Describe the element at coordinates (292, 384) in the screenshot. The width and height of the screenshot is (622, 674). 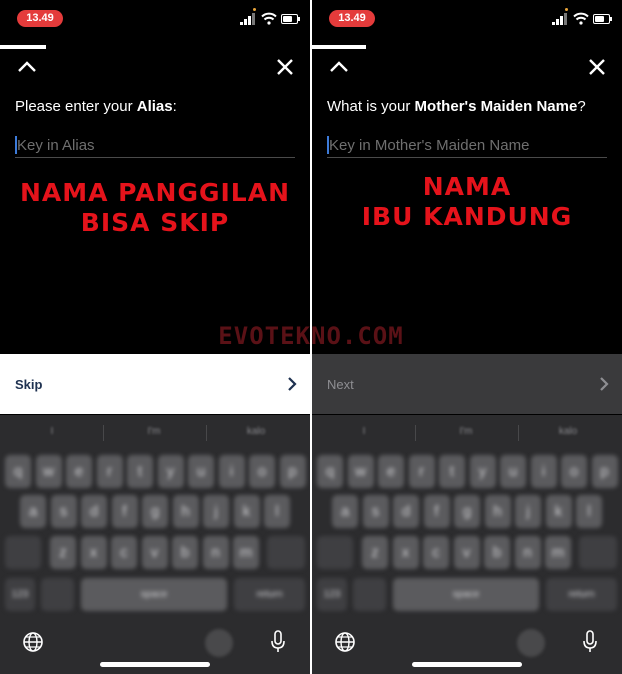
I see `chevron-right-icon` at that location.